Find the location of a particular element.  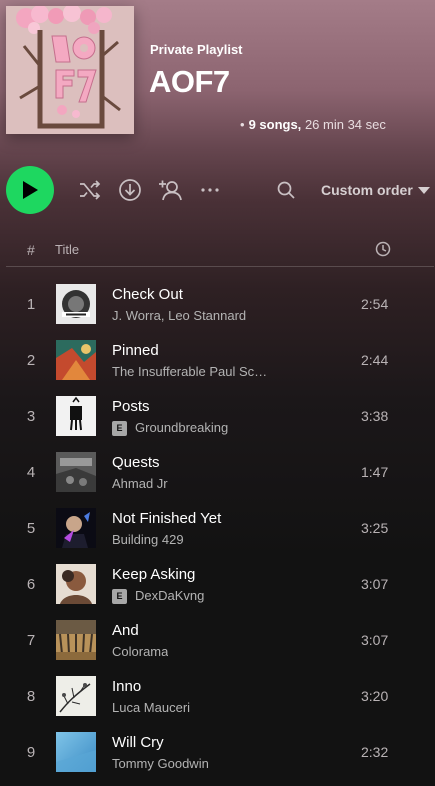

track-title: Check Out is located at coordinates (147, 294).